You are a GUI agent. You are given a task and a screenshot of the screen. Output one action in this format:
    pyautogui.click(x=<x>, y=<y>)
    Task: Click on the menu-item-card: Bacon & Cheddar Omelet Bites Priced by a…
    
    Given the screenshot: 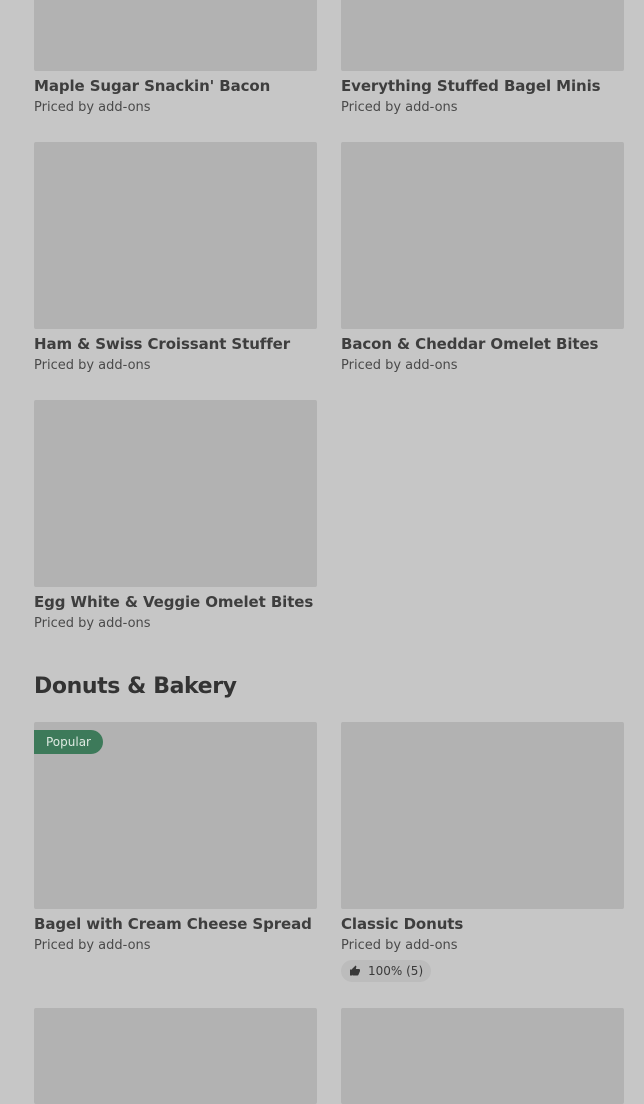 What is the action you would take?
    pyautogui.click(x=482, y=258)
    